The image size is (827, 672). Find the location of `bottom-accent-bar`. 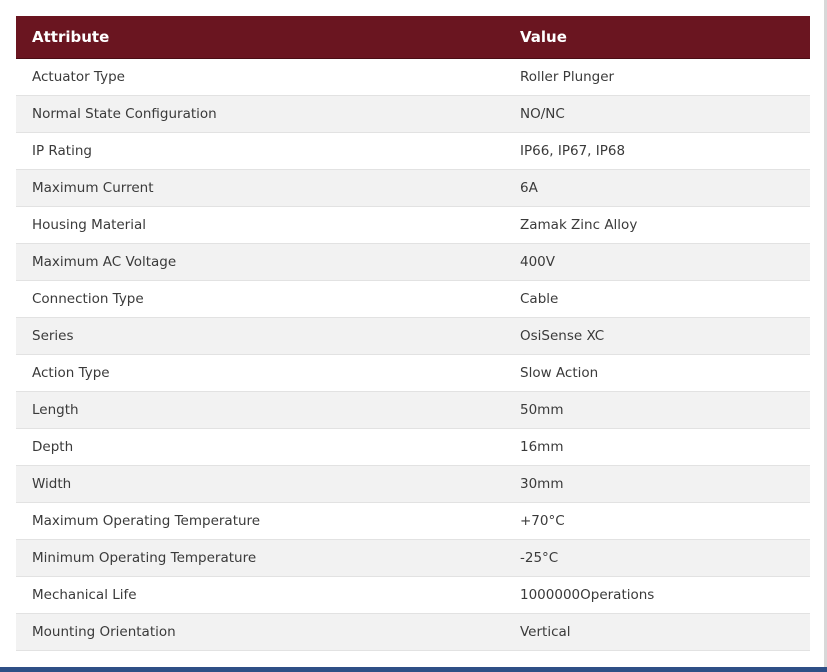

bottom-accent-bar is located at coordinates (413, 669).